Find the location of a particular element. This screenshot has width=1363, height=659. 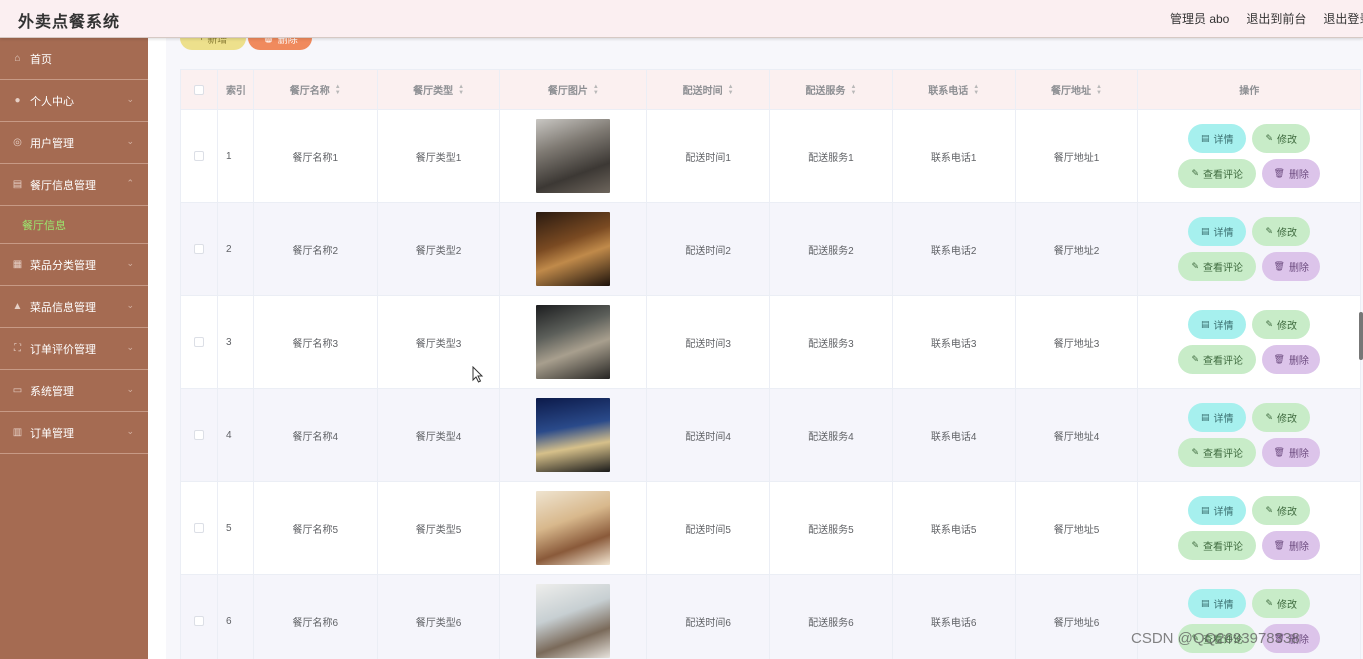

cell-service: 配送服务5 is located at coordinates (831, 528).